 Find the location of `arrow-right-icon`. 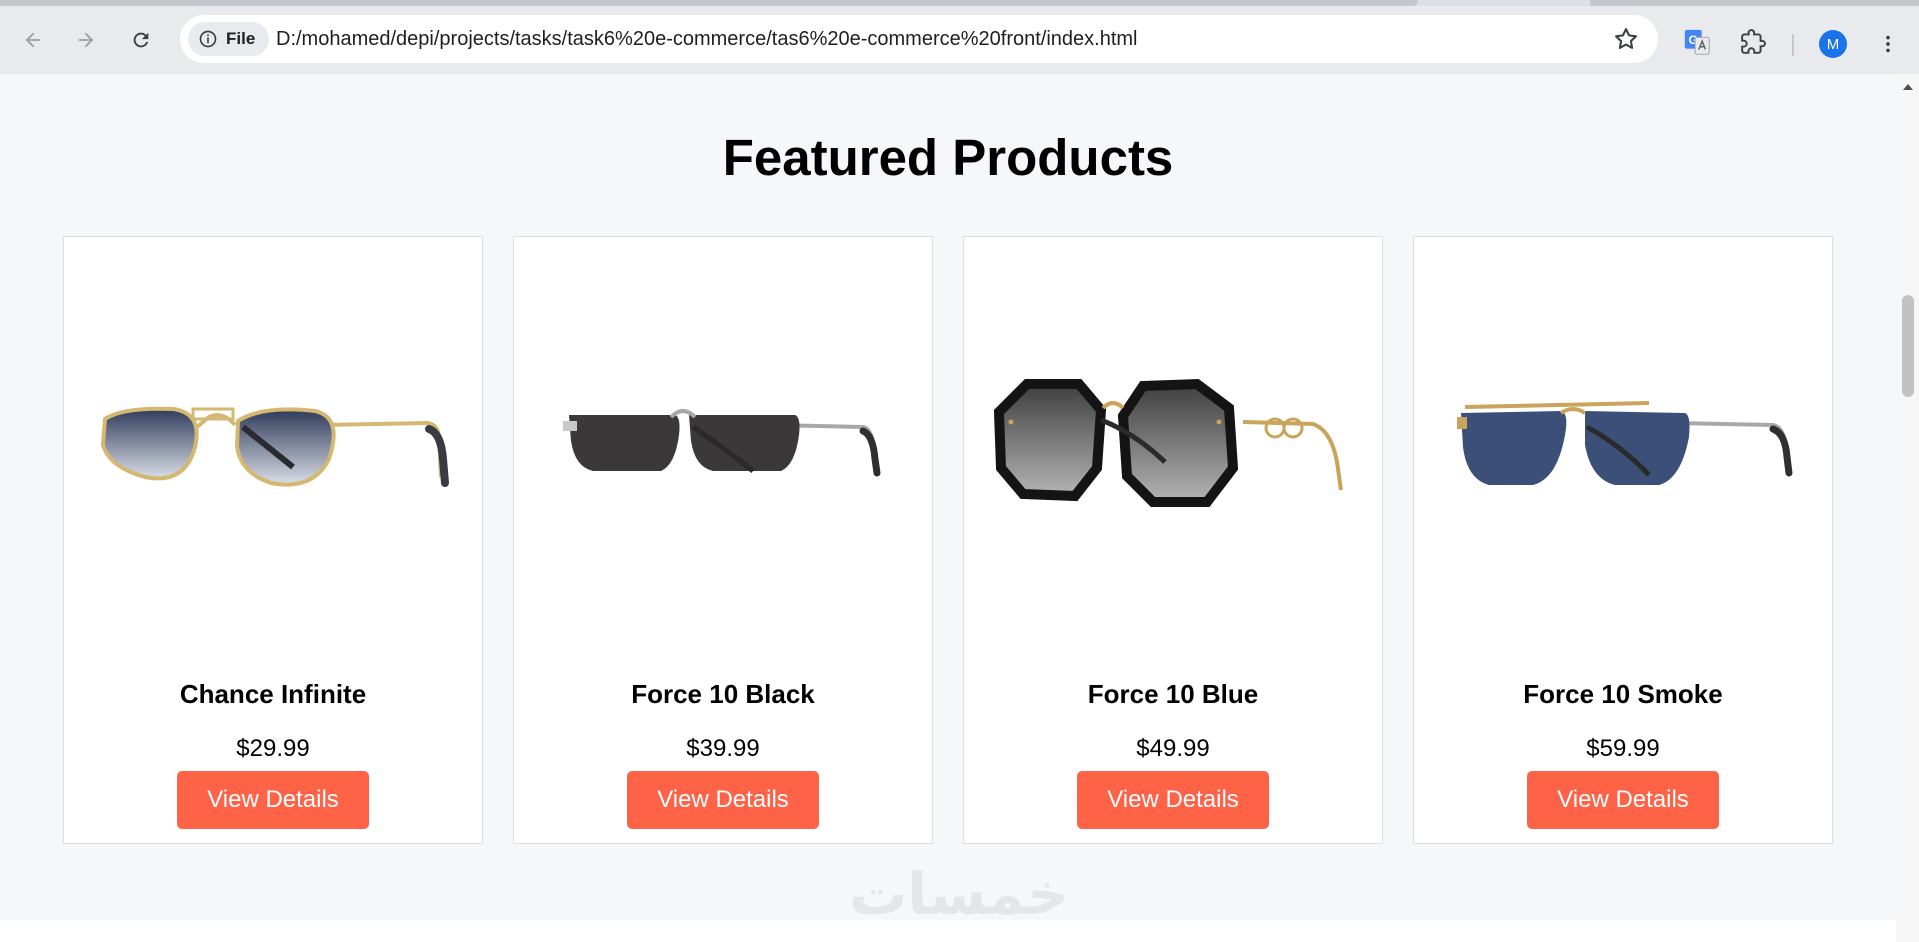

arrow-right-icon is located at coordinates (86, 40).